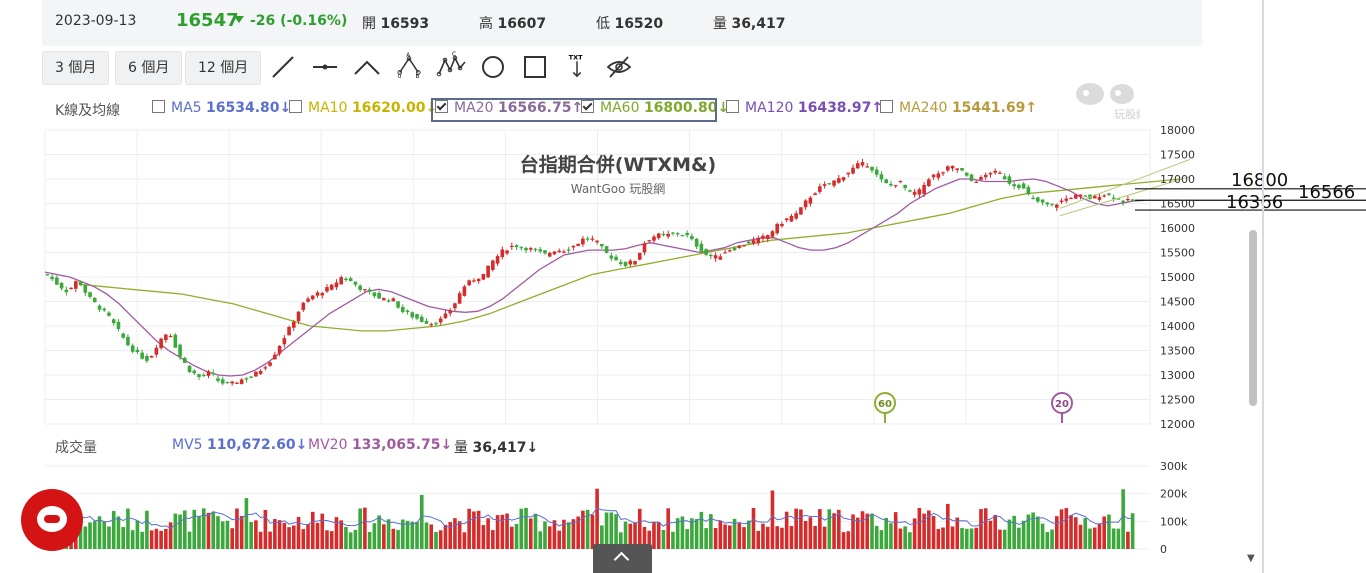 Image resolution: width=1366 pixels, height=573 pixels. Describe the element at coordinates (409, 65) in the screenshot. I see `abc-tool-icon: A B 0` at that location.